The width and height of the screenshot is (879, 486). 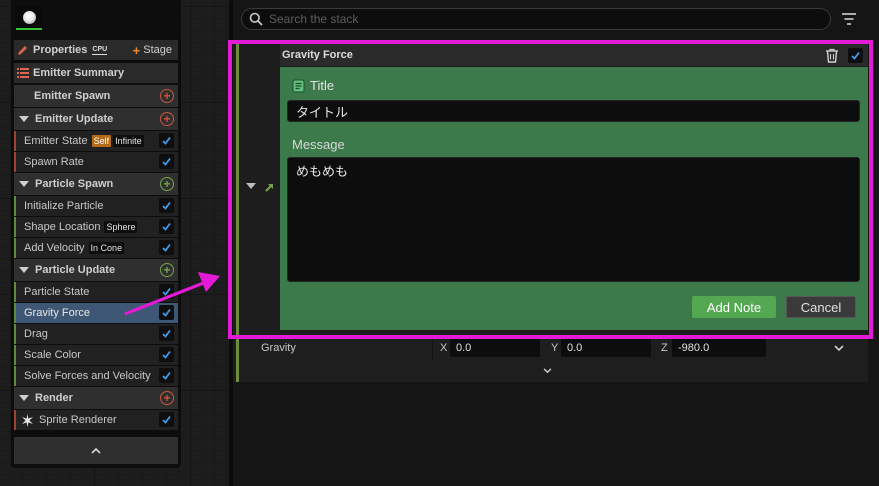 I want to click on gravity-x-field: 0.0, so click(x=495, y=348).